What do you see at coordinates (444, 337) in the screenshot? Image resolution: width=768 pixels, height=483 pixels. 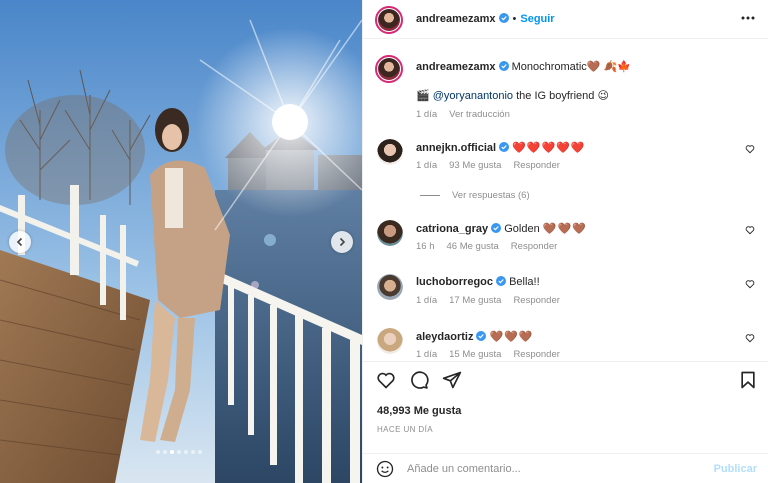 I see `comment-username: aleydaortiz` at bounding box center [444, 337].